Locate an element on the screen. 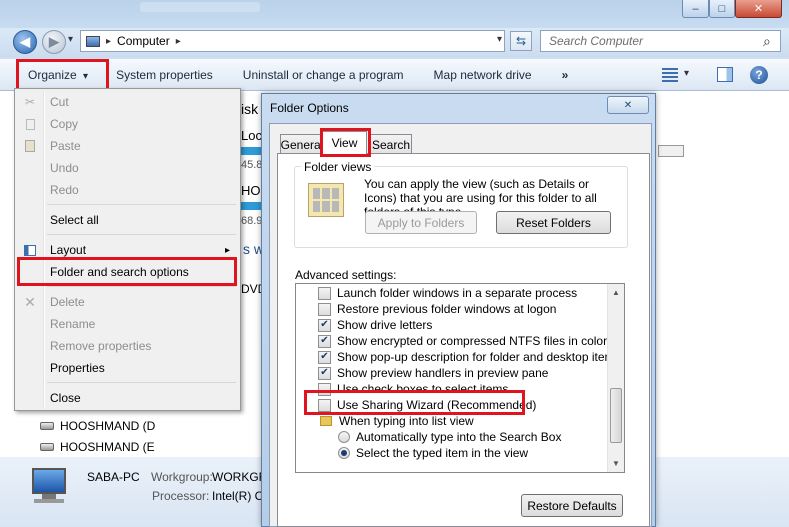  drive-label: HOOSHMAND (E is located at coordinates (107, 447).